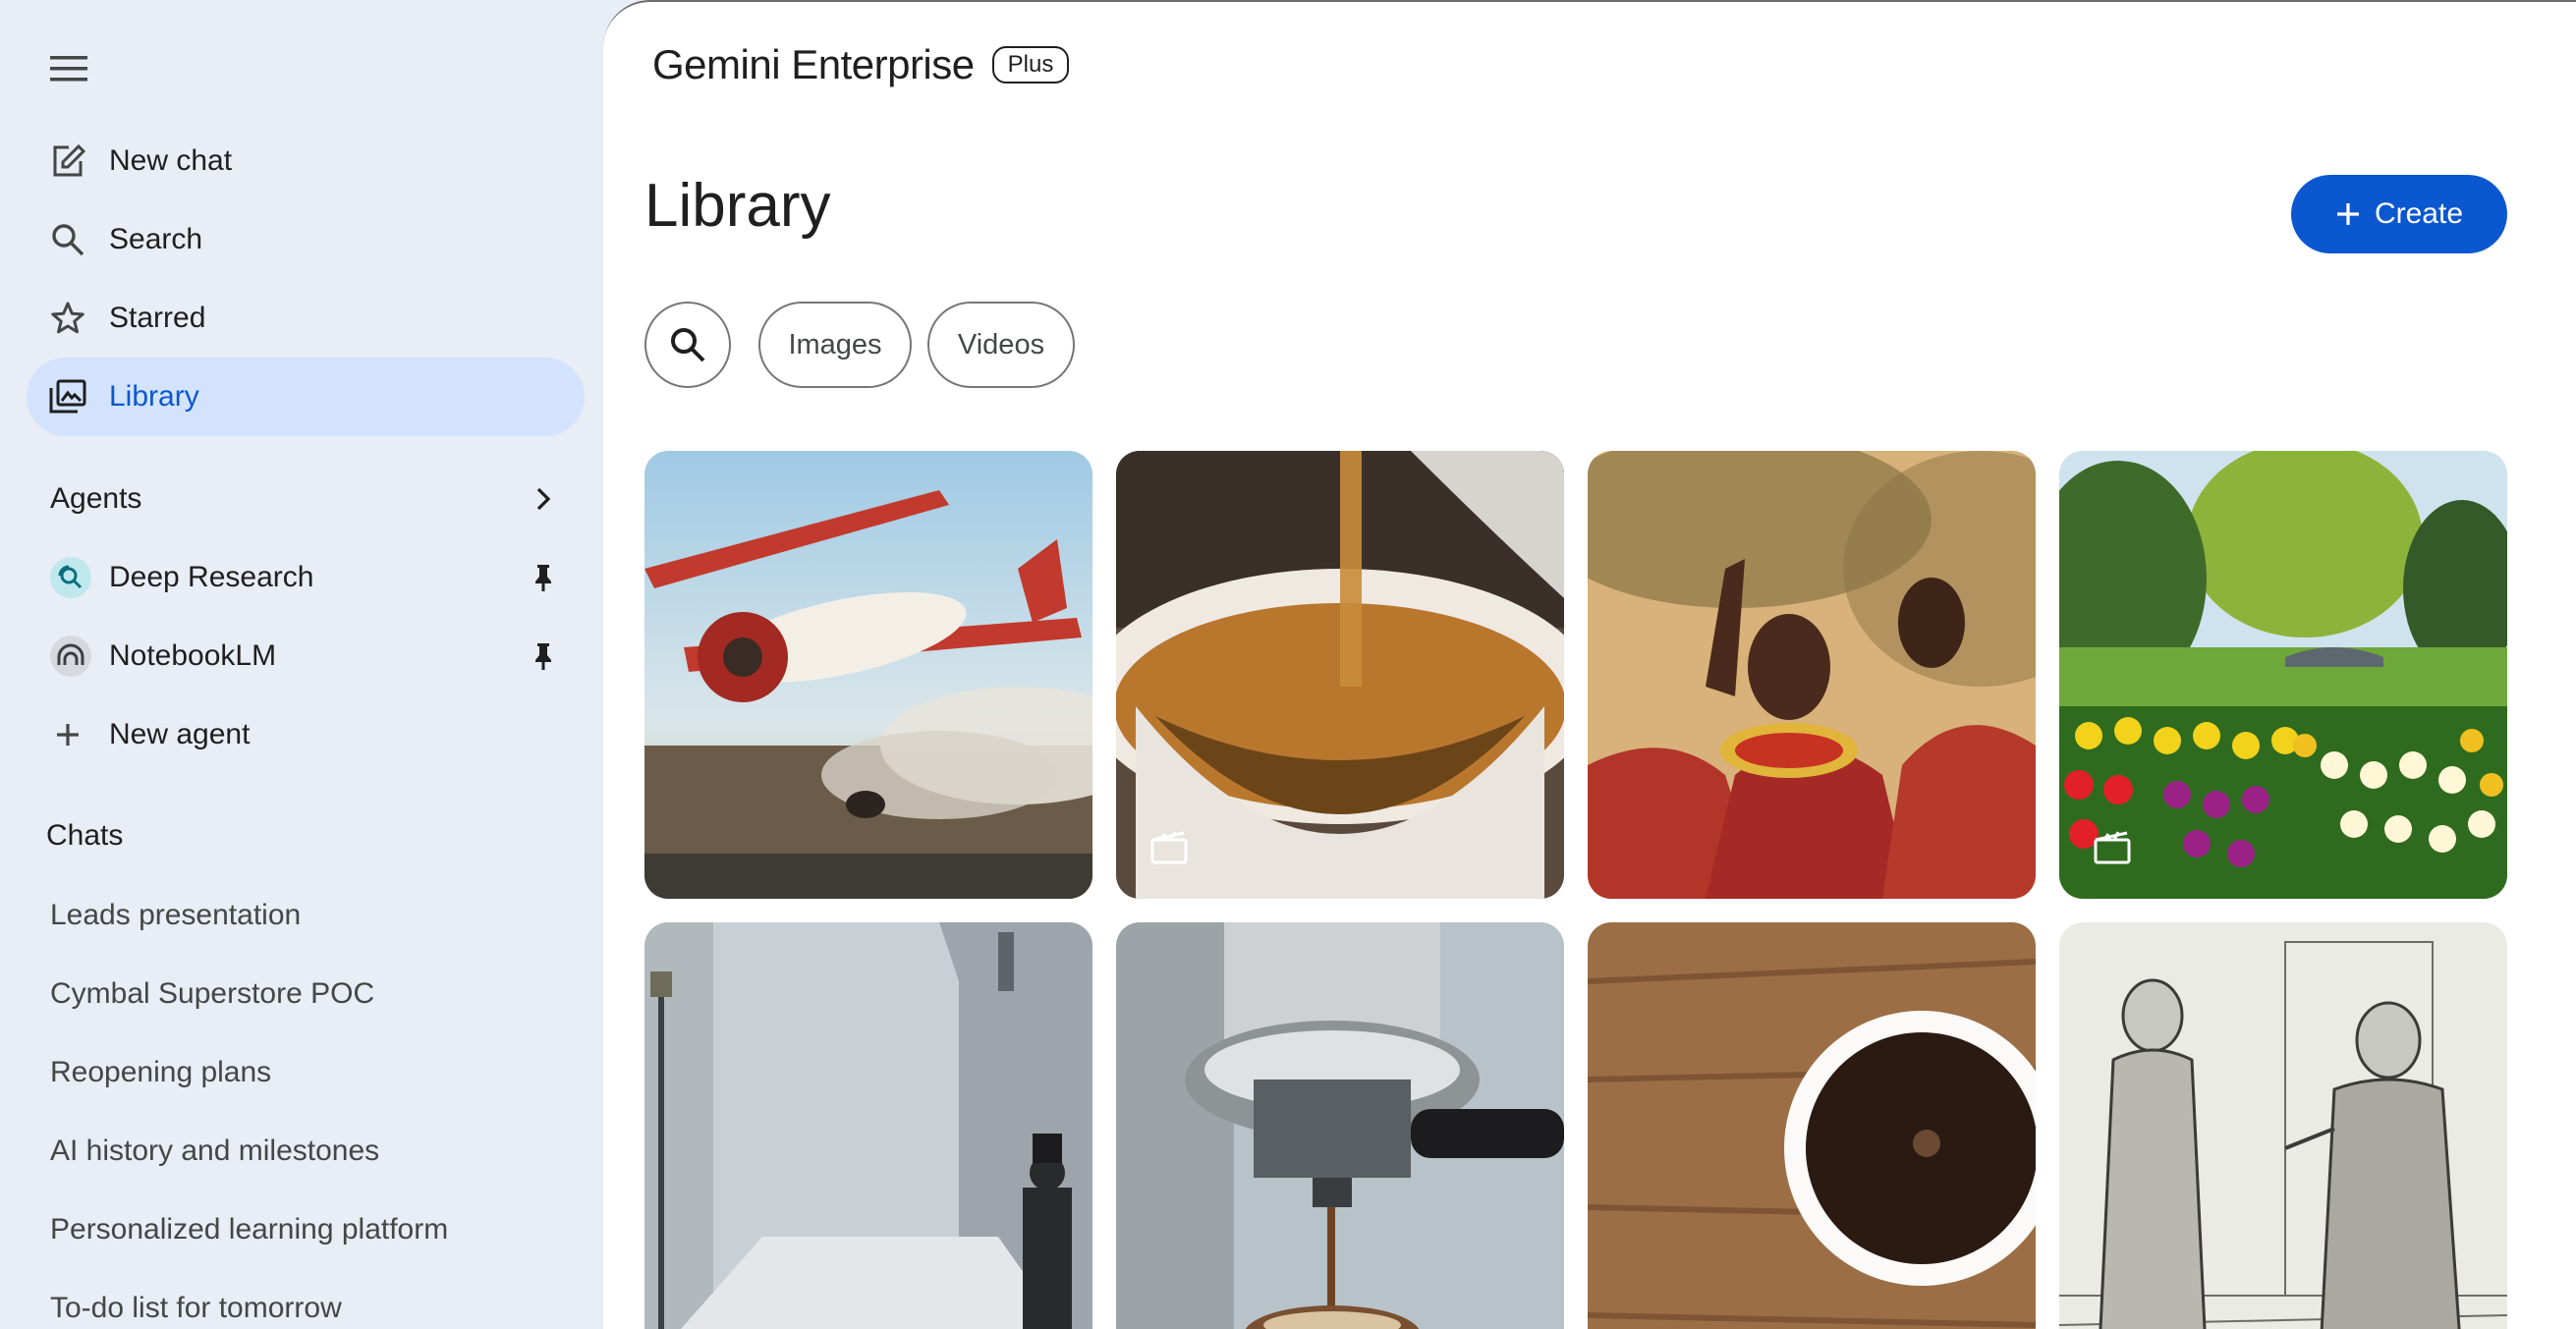 Image resolution: width=2576 pixels, height=1329 pixels. I want to click on nav-library: Library, so click(306, 397).